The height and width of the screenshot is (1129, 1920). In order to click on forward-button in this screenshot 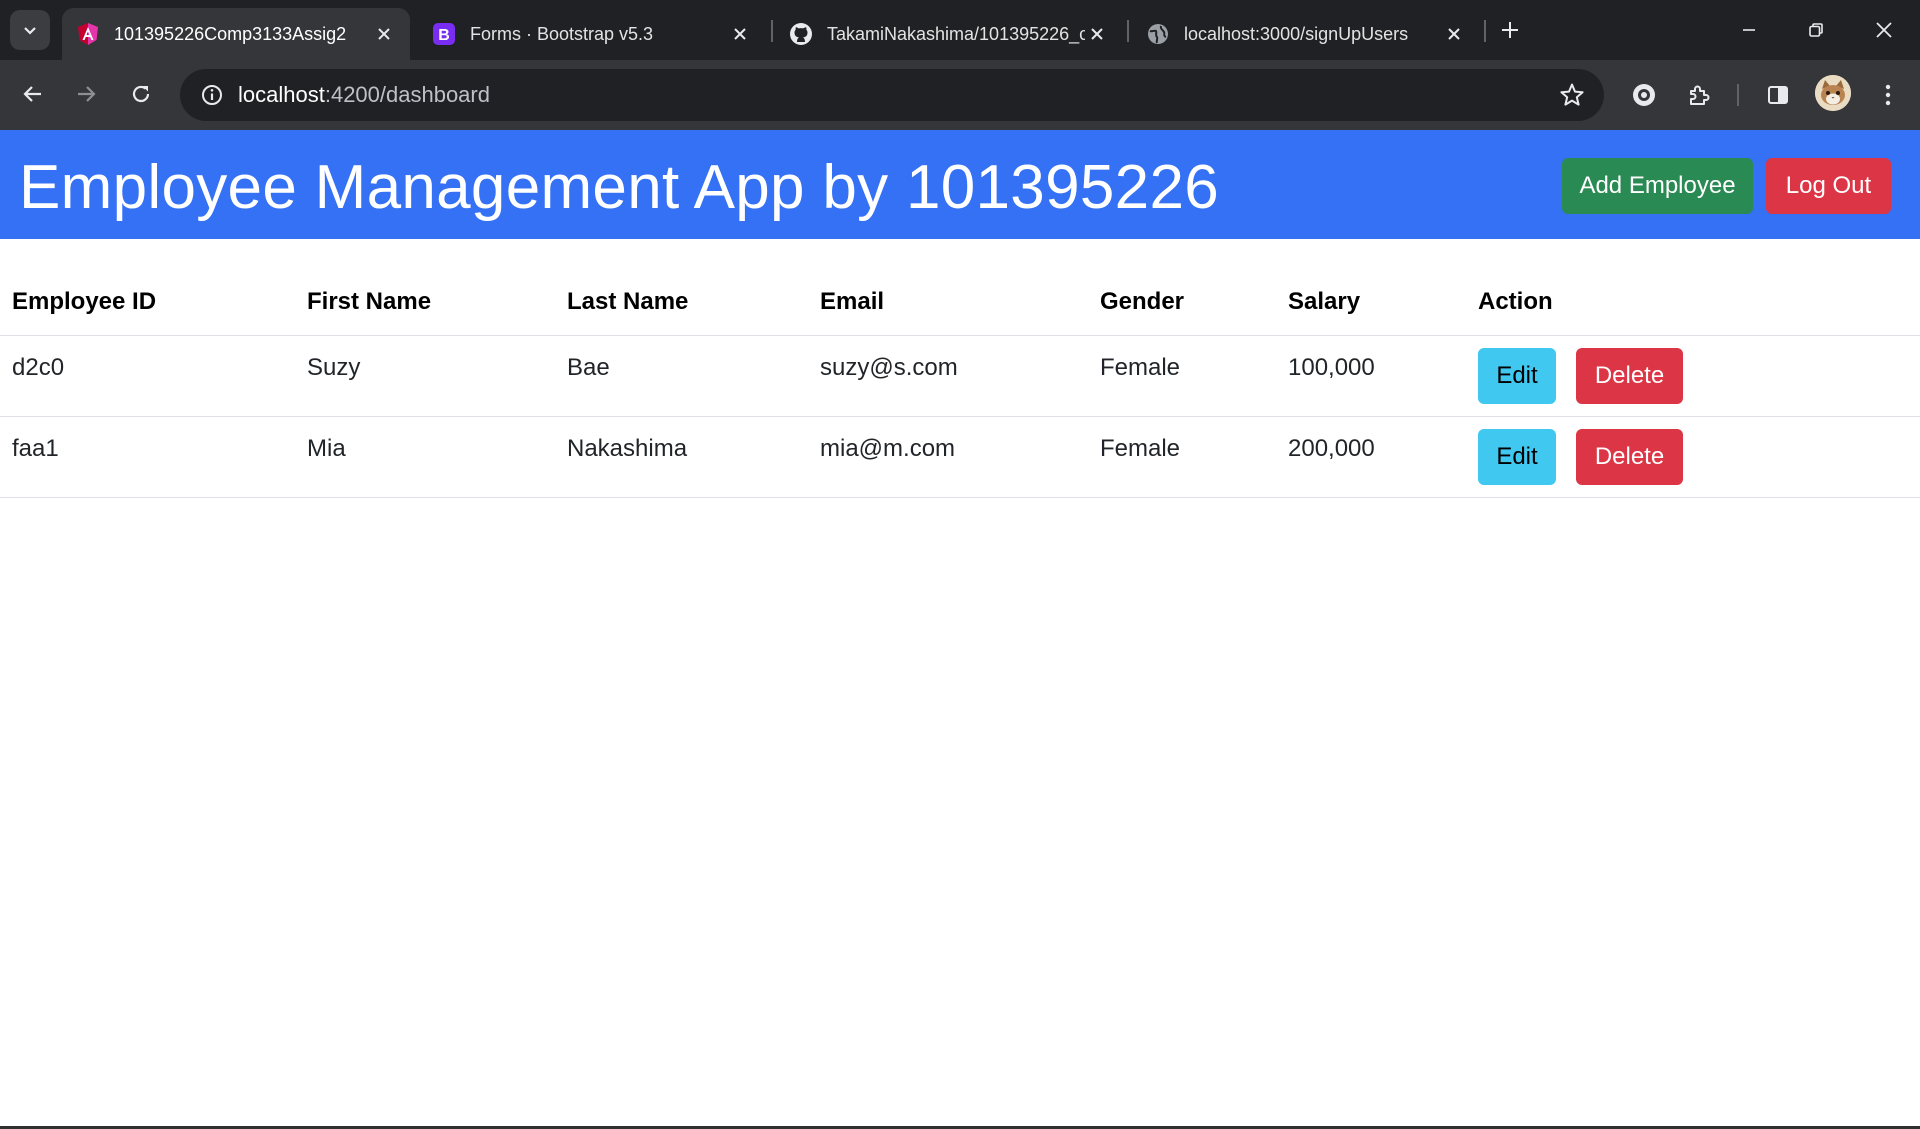, I will do `click(86, 94)`.